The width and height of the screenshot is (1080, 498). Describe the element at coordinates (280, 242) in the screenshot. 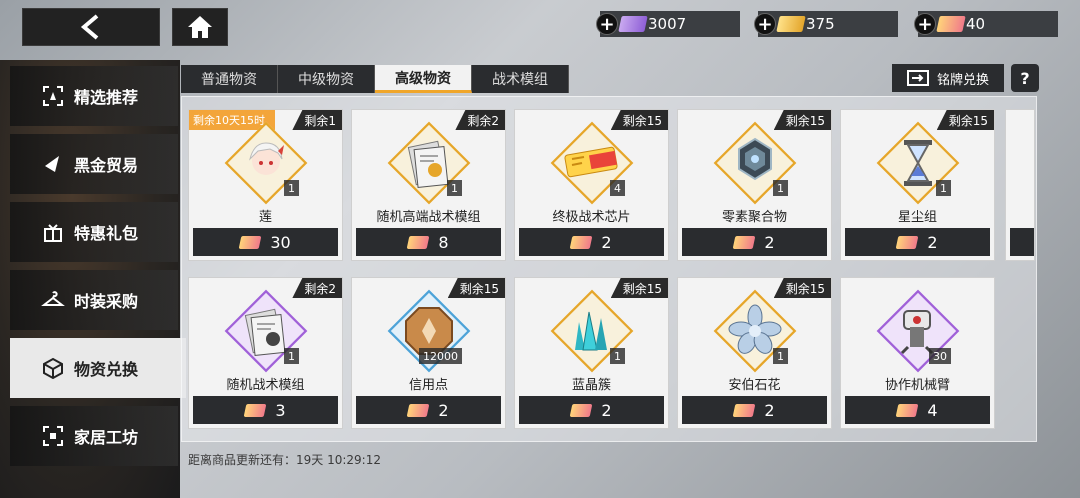

I see `price-value: 30` at that location.